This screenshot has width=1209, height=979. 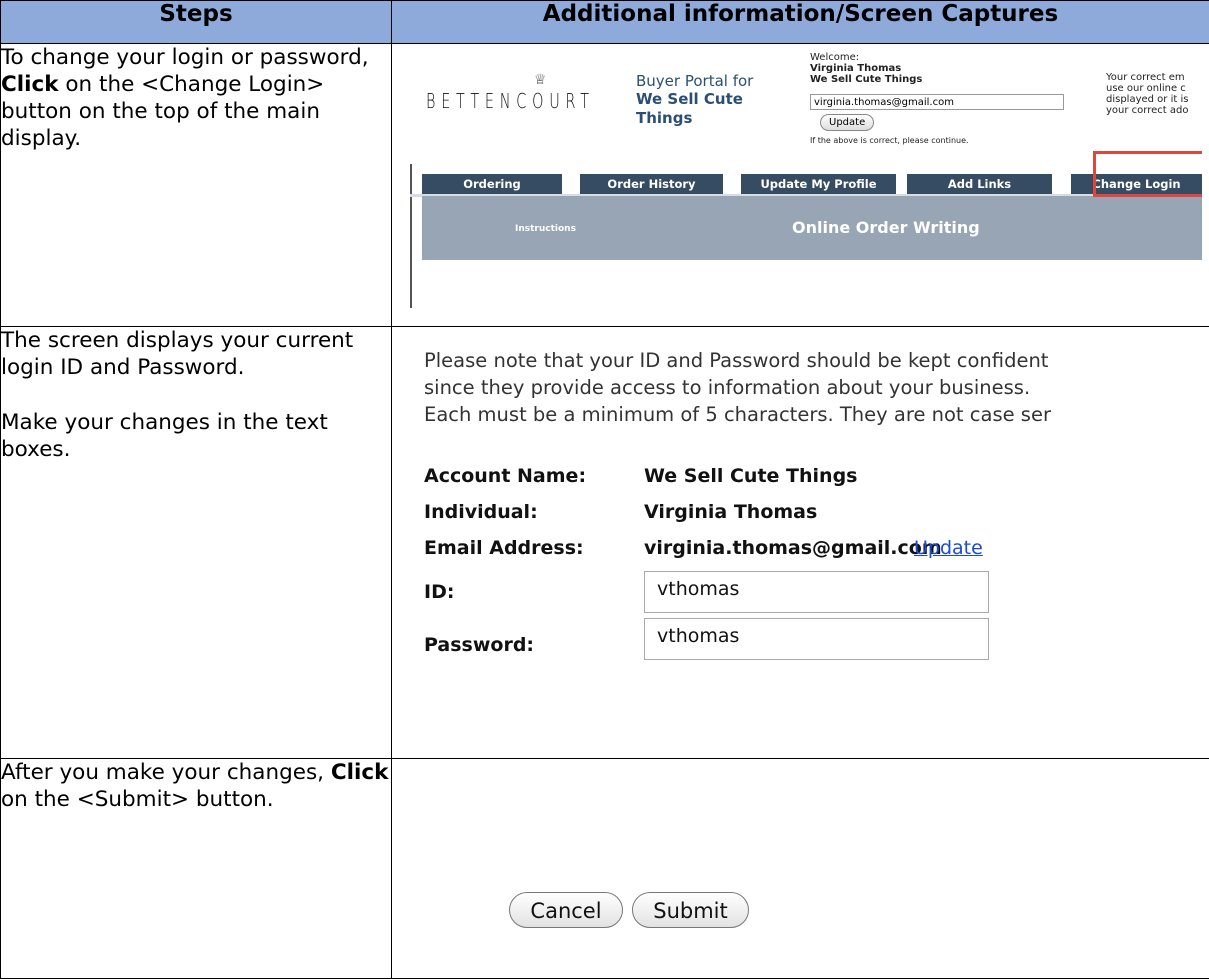 What do you see at coordinates (504, 548) in the screenshot?
I see `email-label: Email Address:` at bounding box center [504, 548].